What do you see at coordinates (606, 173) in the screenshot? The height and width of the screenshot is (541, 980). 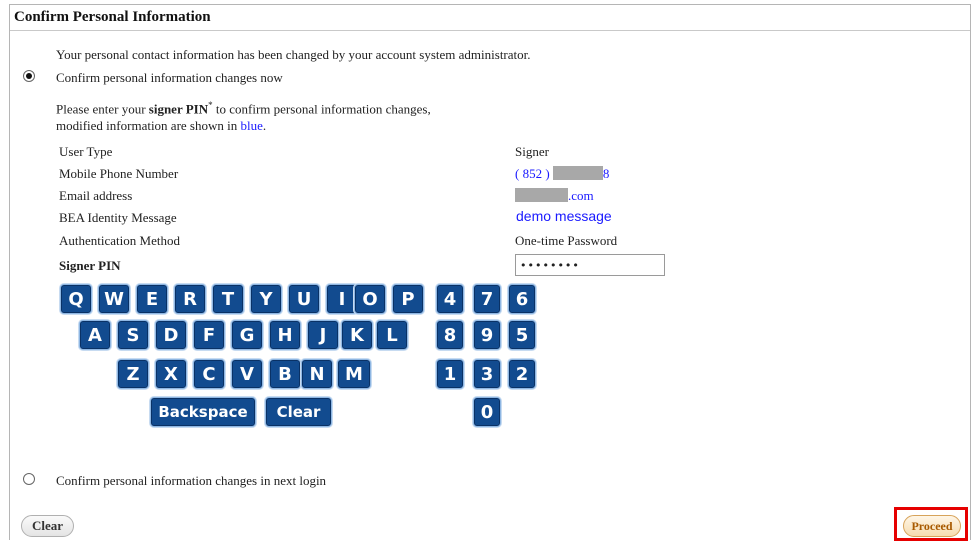 I see `phone-suffix: 8` at bounding box center [606, 173].